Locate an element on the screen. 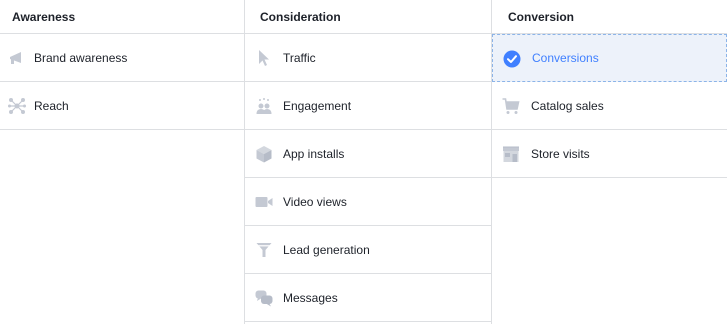 The height and width of the screenshot is (336, 727). people-icon is located at coordinates (264, 106).